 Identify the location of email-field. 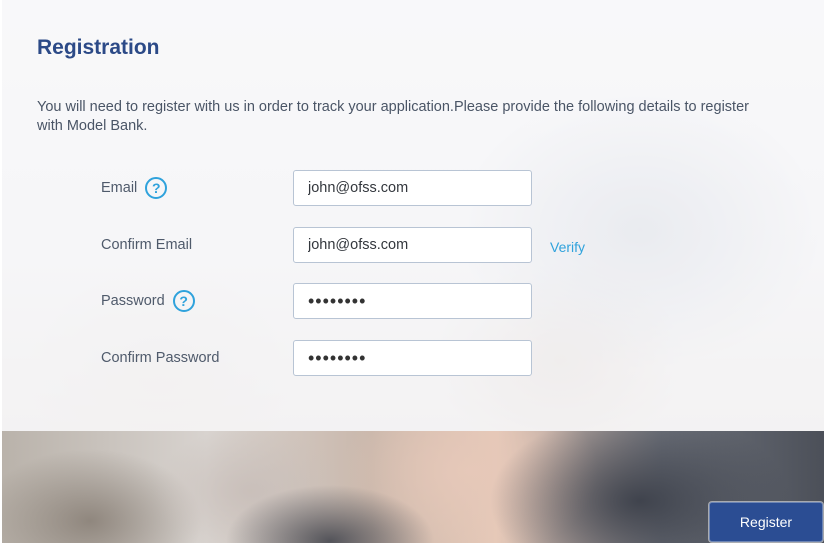
(412, 188).